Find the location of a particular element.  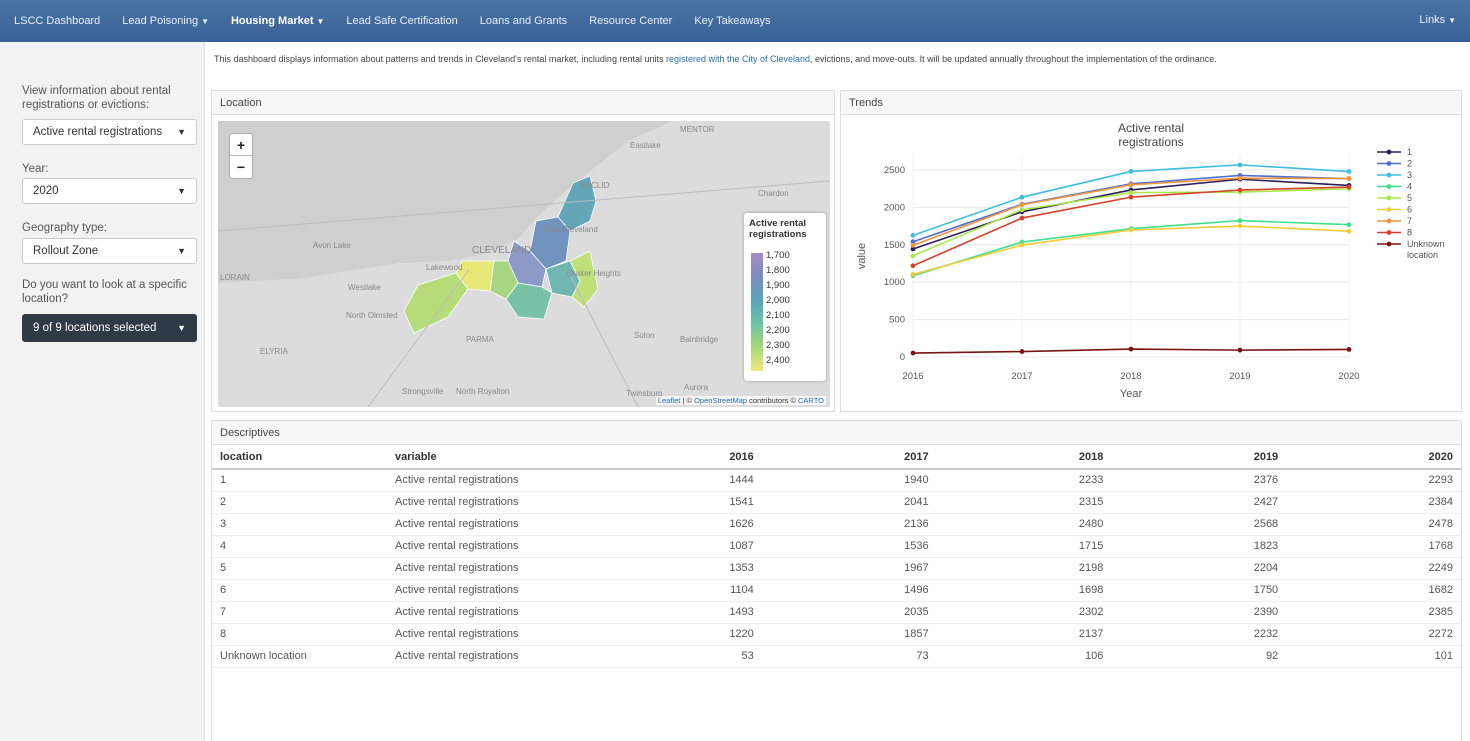

table-cell: 2385 is located at coordinates (1373, 612).